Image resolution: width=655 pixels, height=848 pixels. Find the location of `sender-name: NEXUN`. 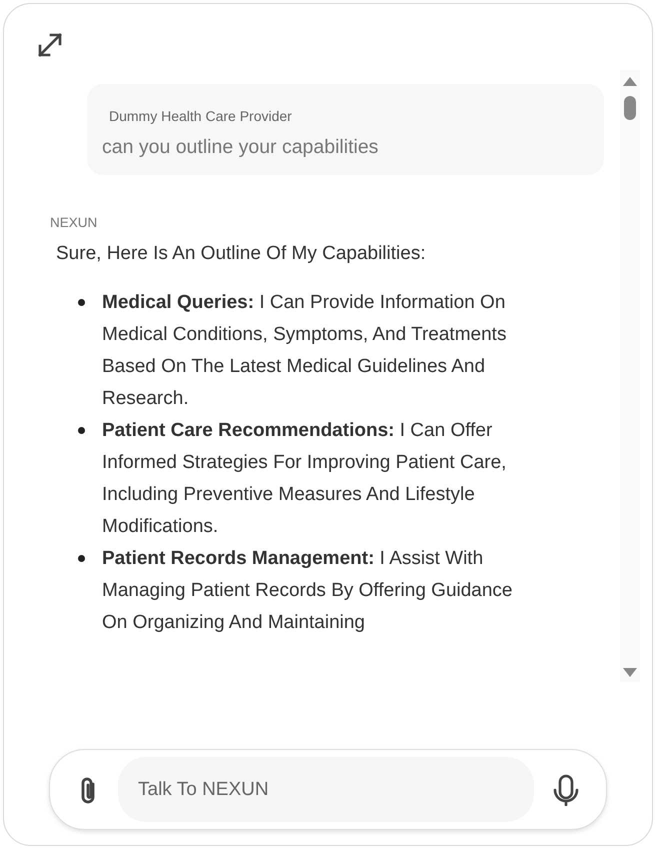

sender-name: NEXUN is located at coordinates (74, 222).